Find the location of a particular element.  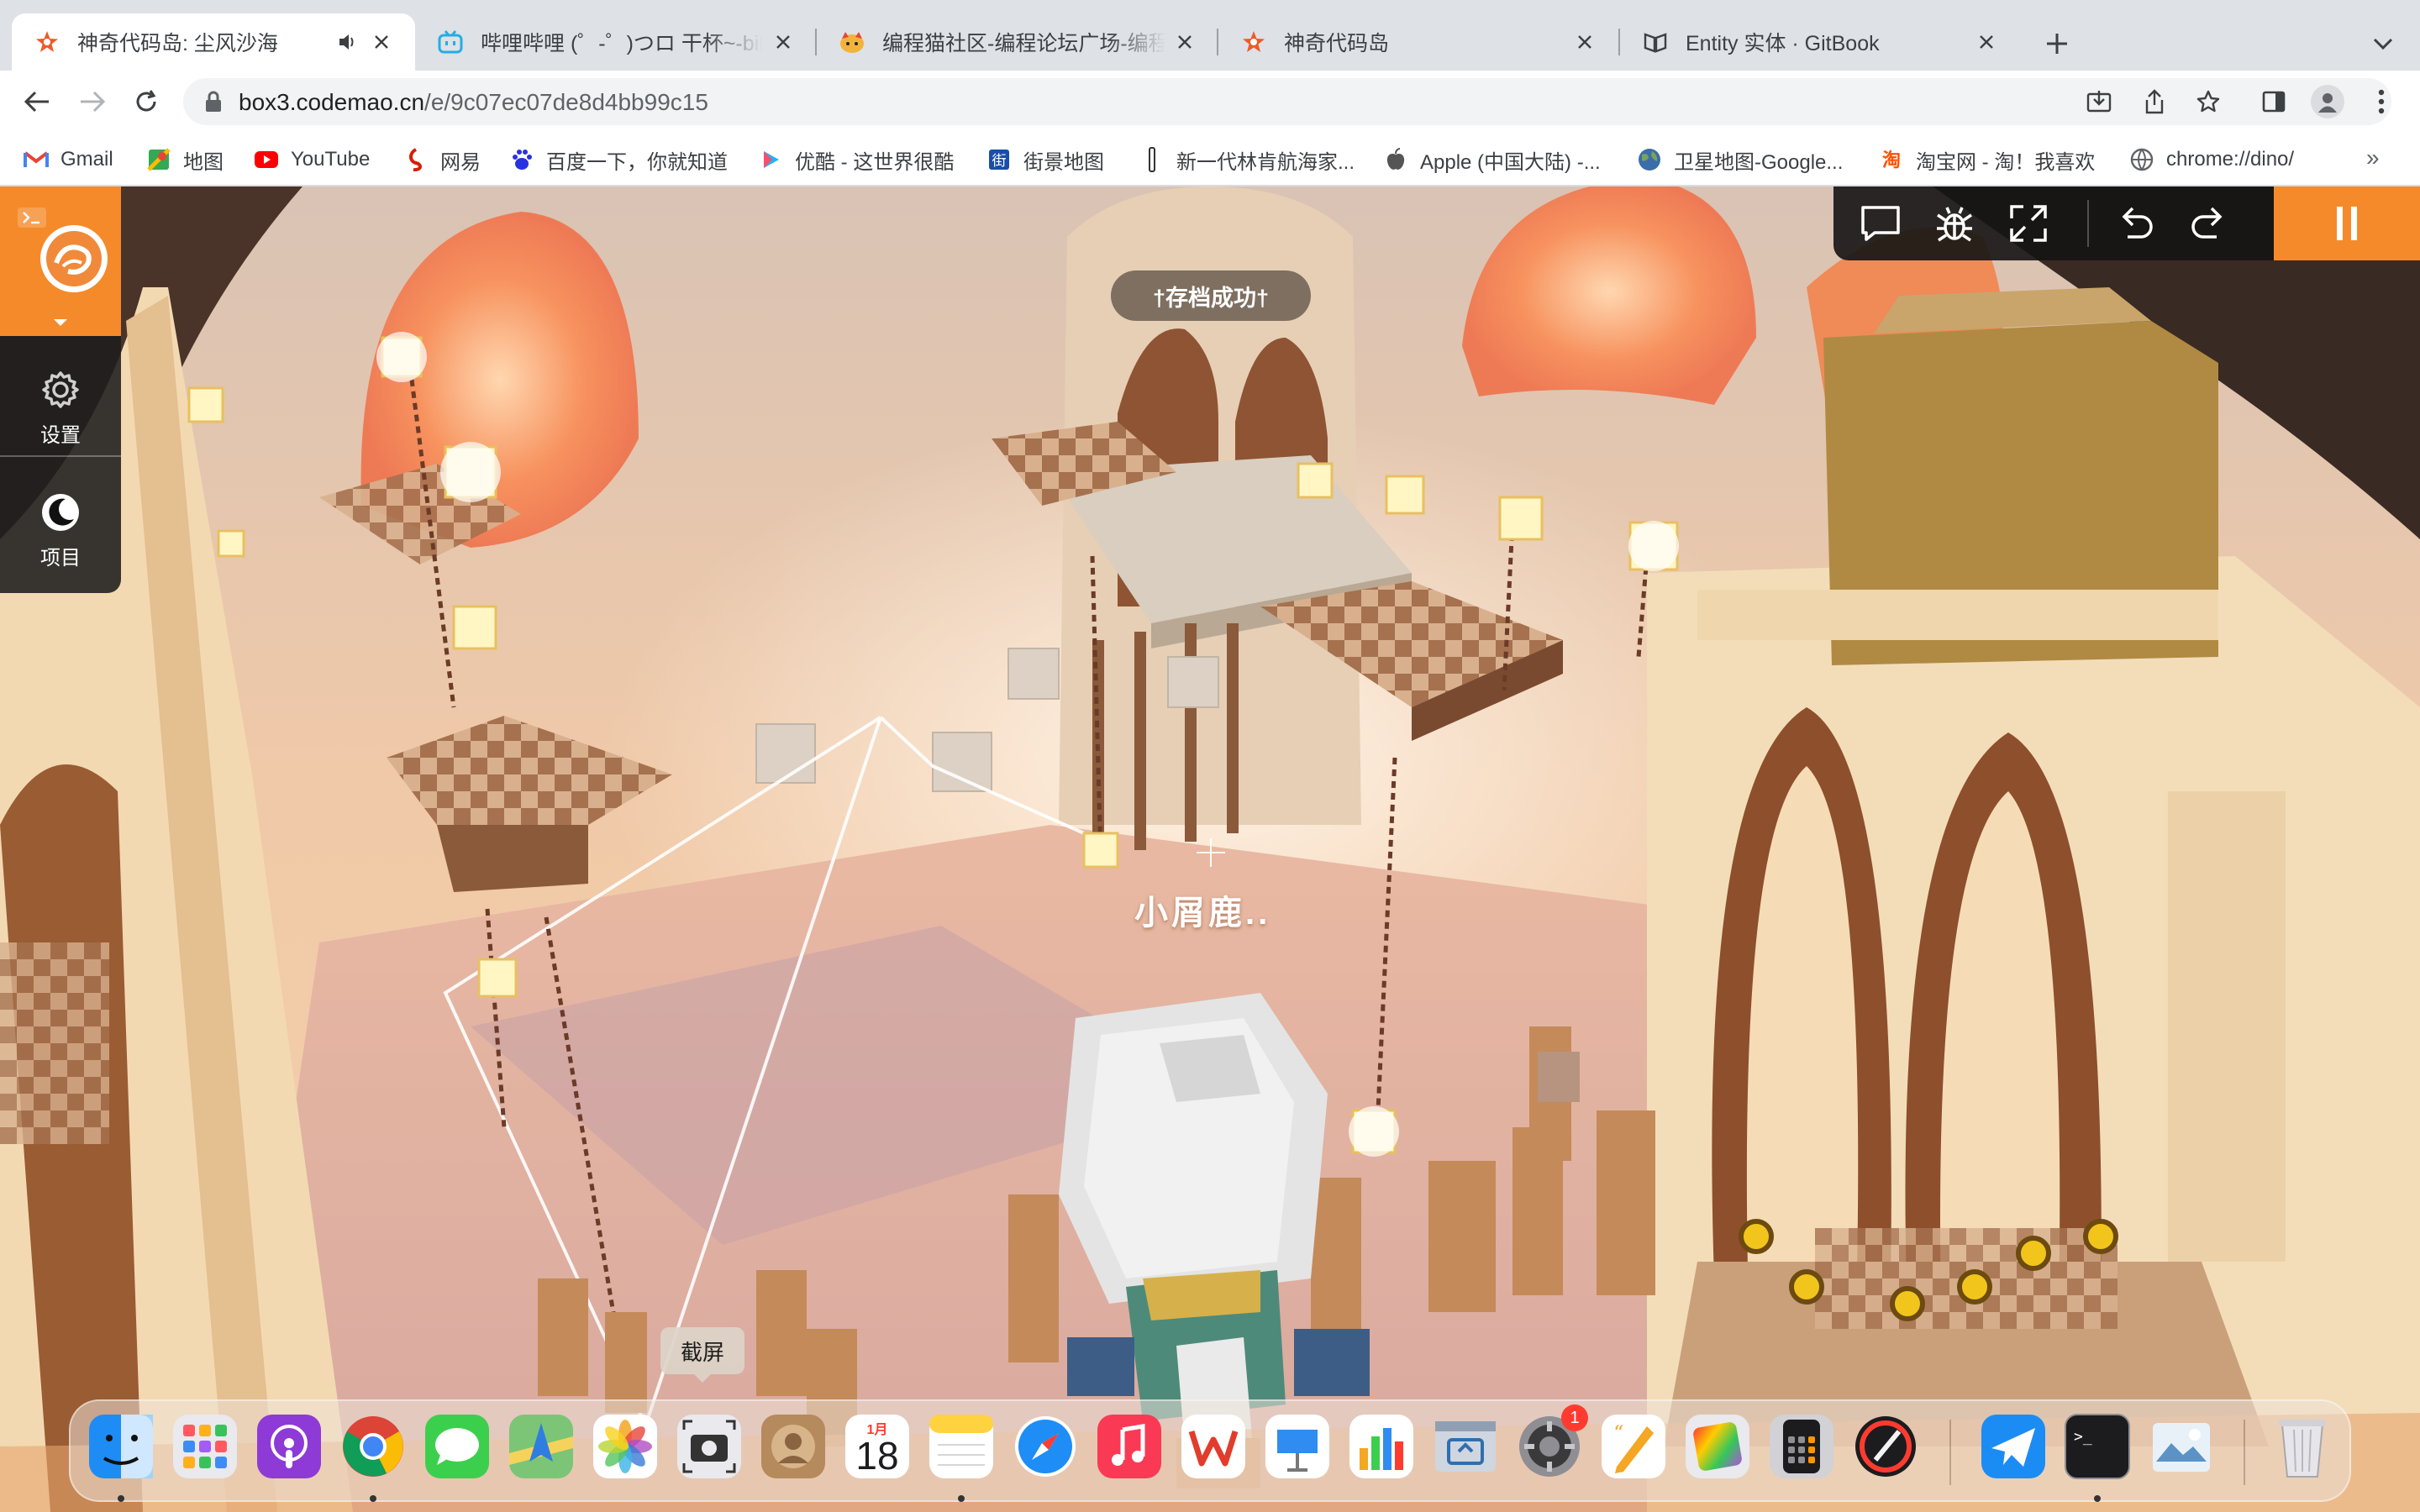

tab-codemao-community: 编程猫社区-编程论坛广场-编程学习 is located at coordinates (1017, 42).